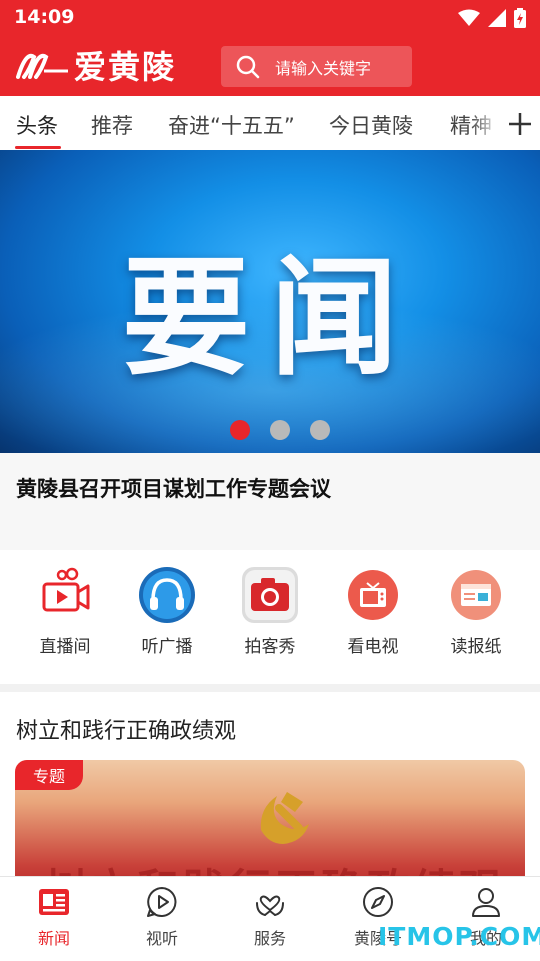 The width and height of the screenshot is (540, 961). I want to click on nav-label: 服务, so click(269, 938).